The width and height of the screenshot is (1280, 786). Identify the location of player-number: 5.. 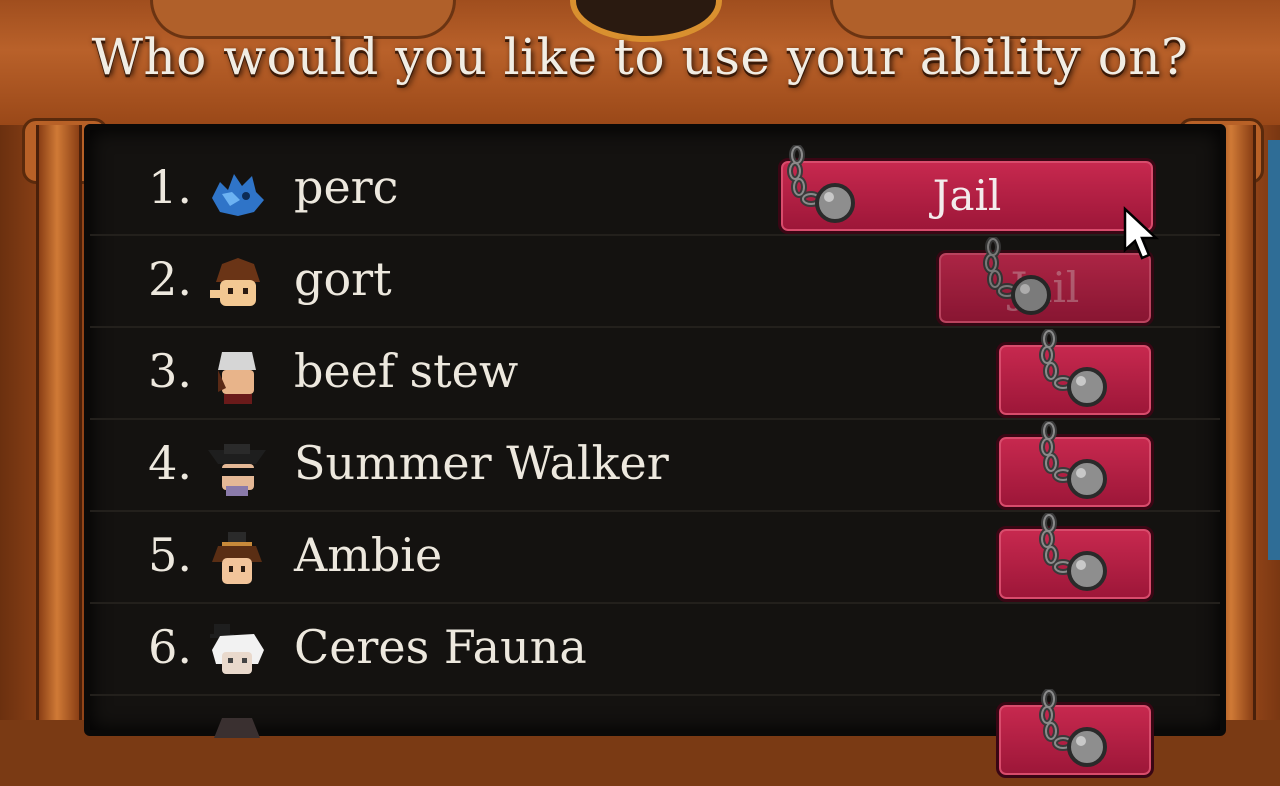
(170, 555).